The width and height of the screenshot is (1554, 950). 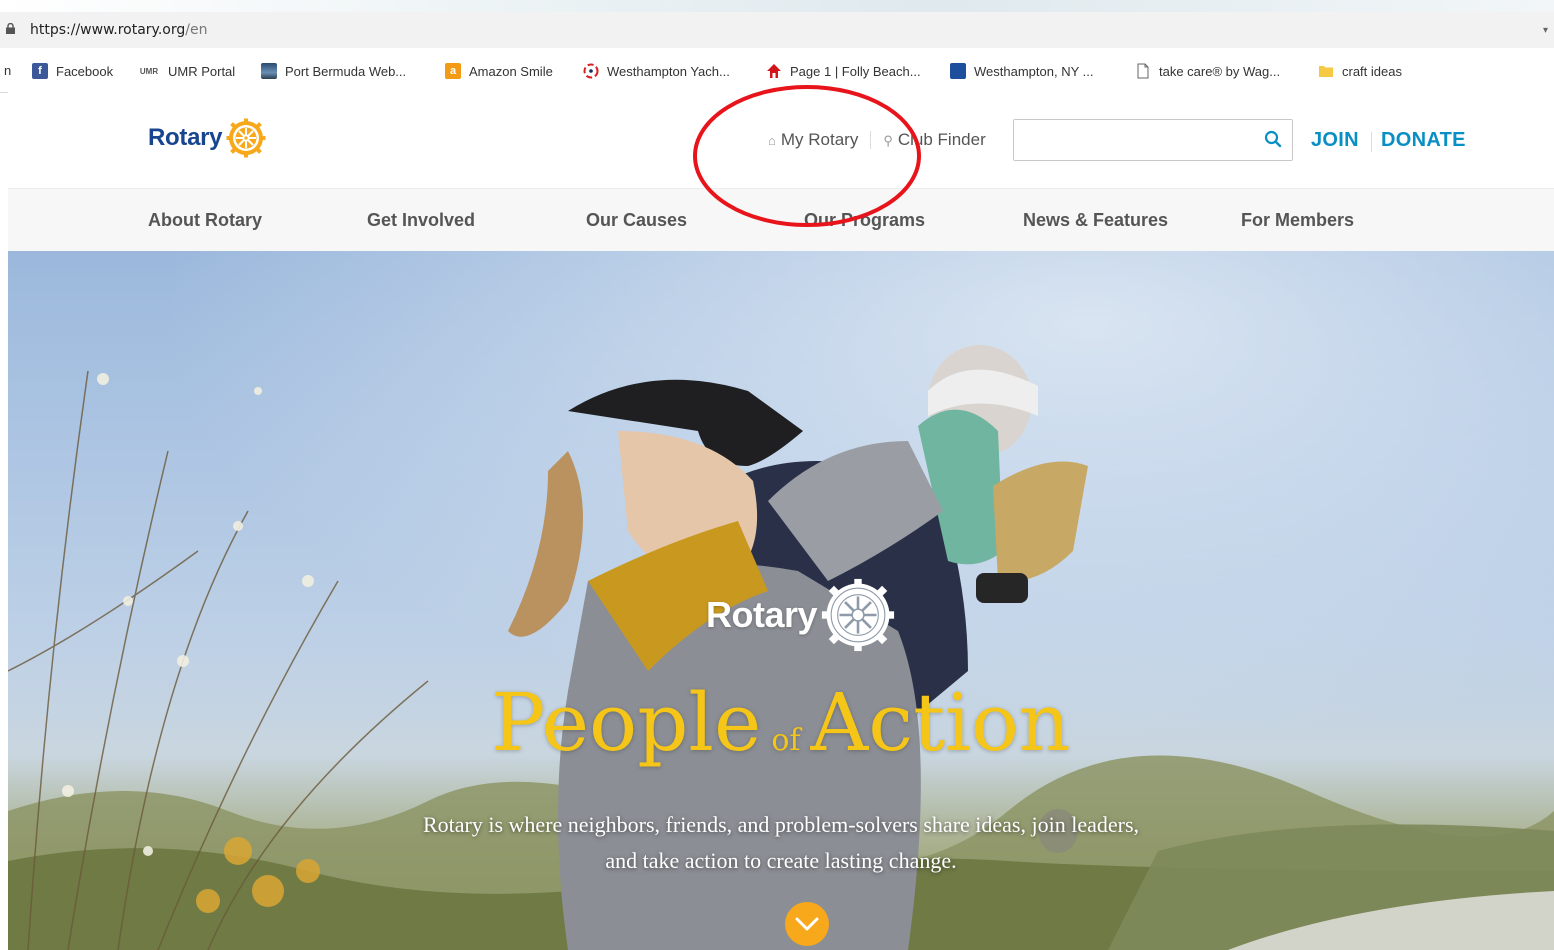 I want to click on donate-button: DONATE, so click(x=1423, y=140).